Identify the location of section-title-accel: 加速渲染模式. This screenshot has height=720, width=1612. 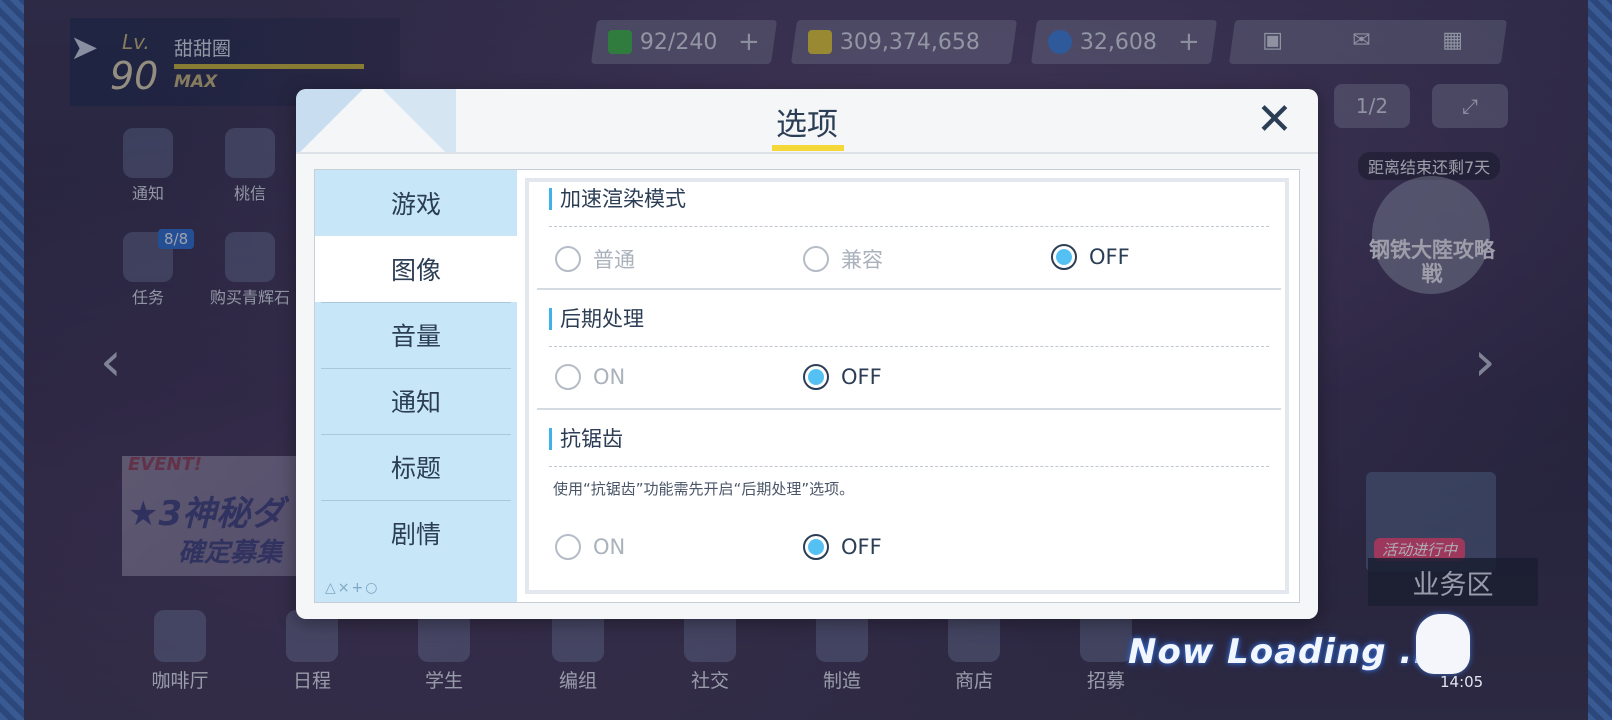
(617, 199).